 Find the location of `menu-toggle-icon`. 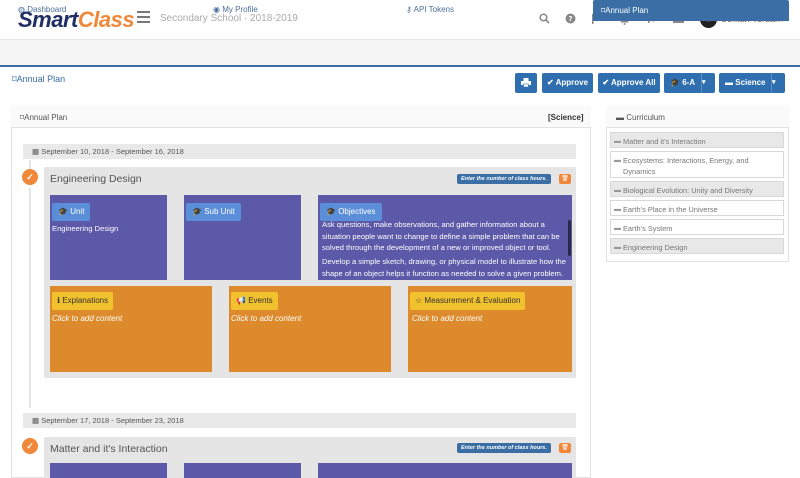

menu-toggle-icon is located at coordinates (143, 17).